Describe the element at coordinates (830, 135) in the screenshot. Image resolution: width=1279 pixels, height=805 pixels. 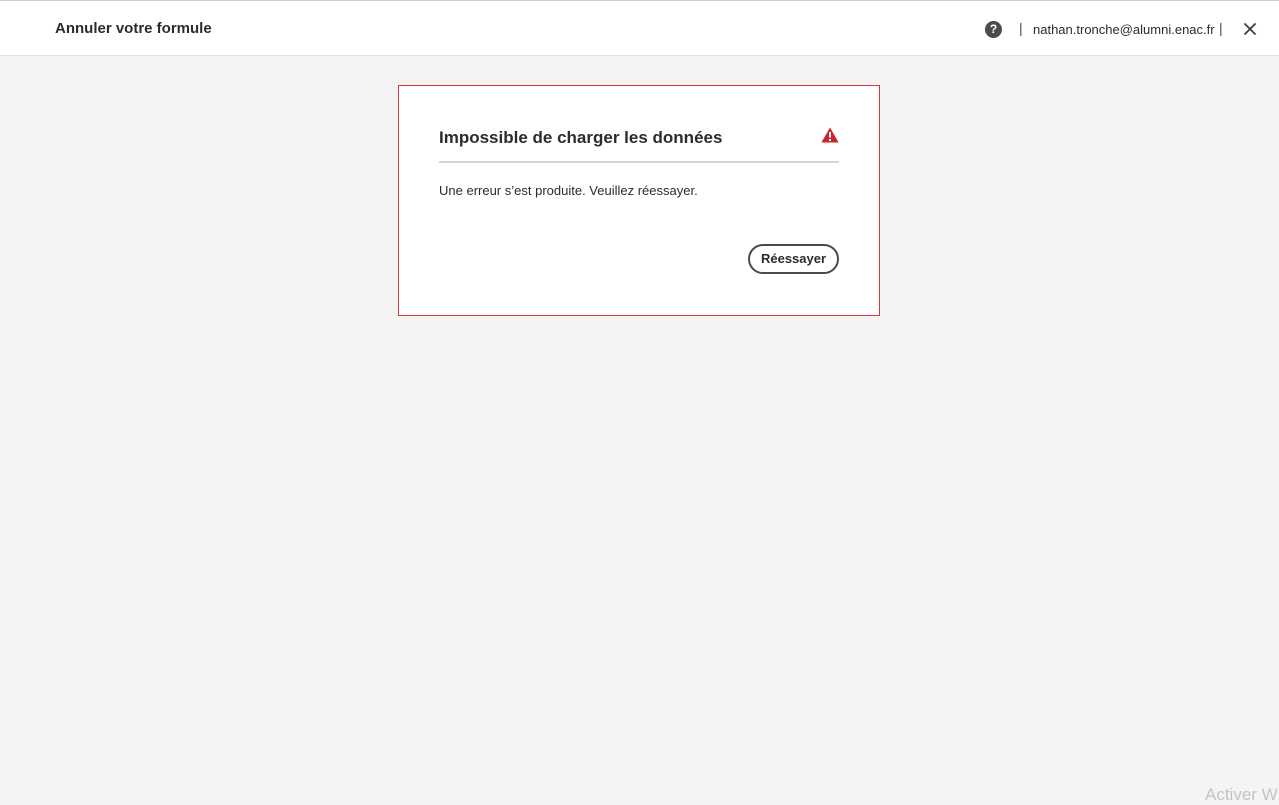
I see `alert-triangle-icon` at that location.